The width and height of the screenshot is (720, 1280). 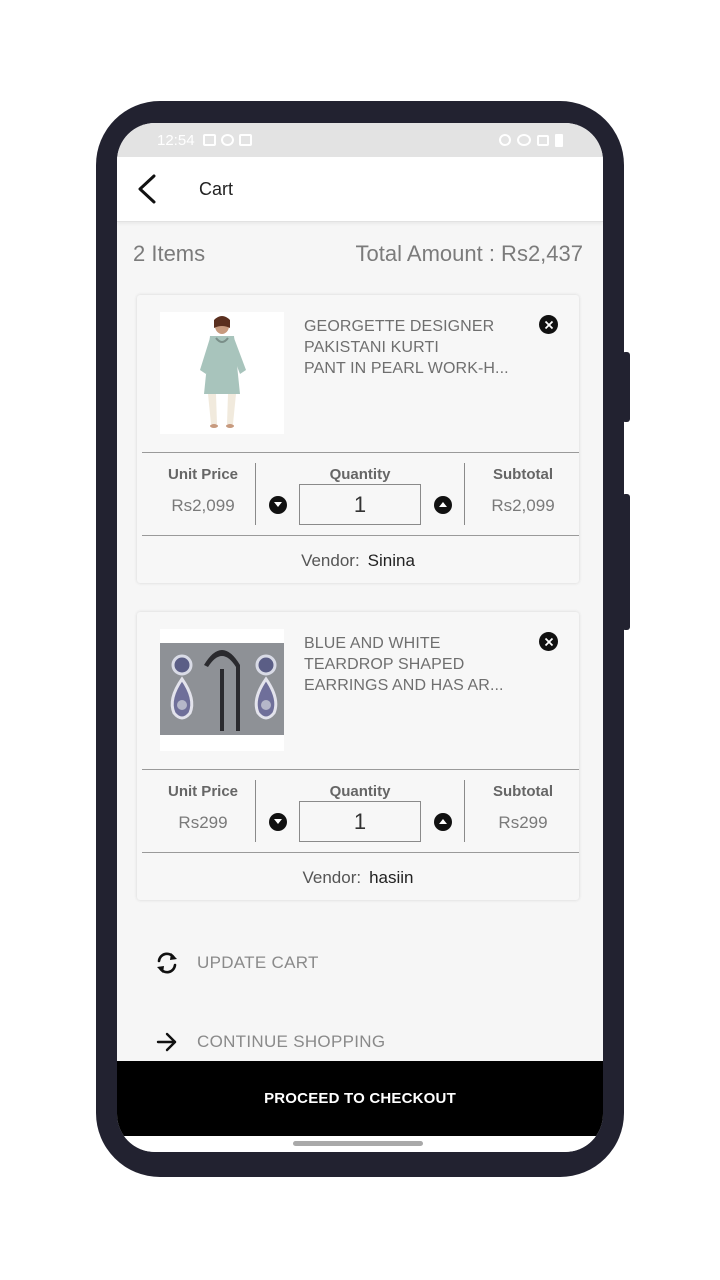 I want to click on app-bar: Cart, so click(x=360, y=189).